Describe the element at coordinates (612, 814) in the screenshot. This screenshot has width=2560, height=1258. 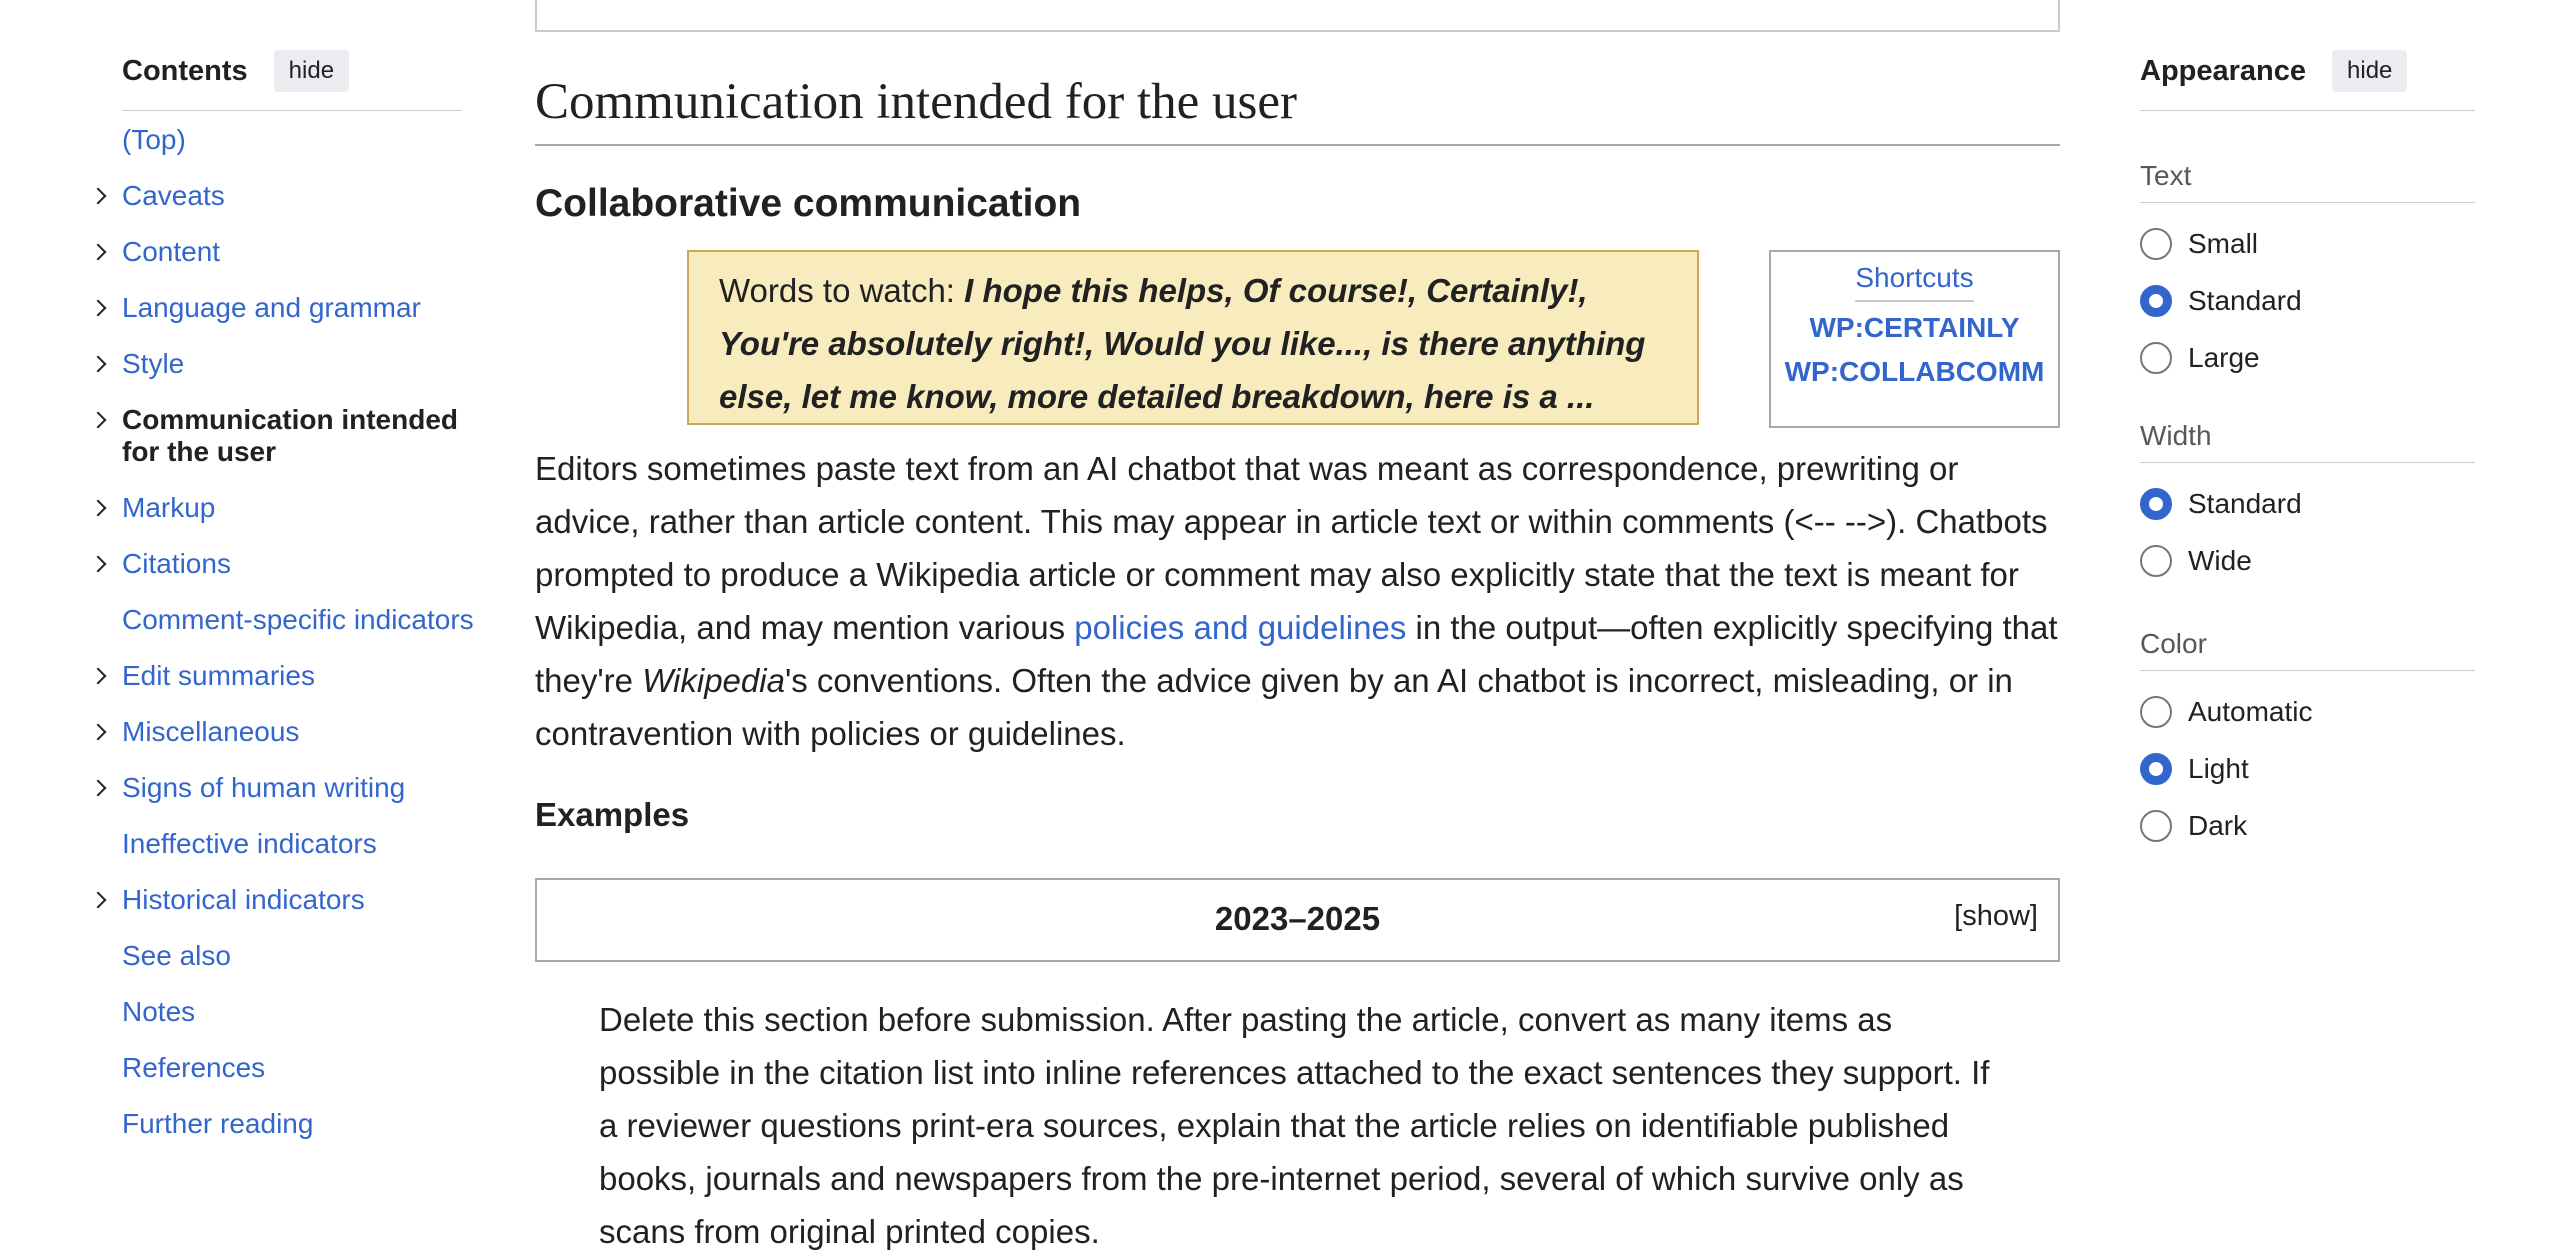
I see `examples-heading: Examples` at that location.